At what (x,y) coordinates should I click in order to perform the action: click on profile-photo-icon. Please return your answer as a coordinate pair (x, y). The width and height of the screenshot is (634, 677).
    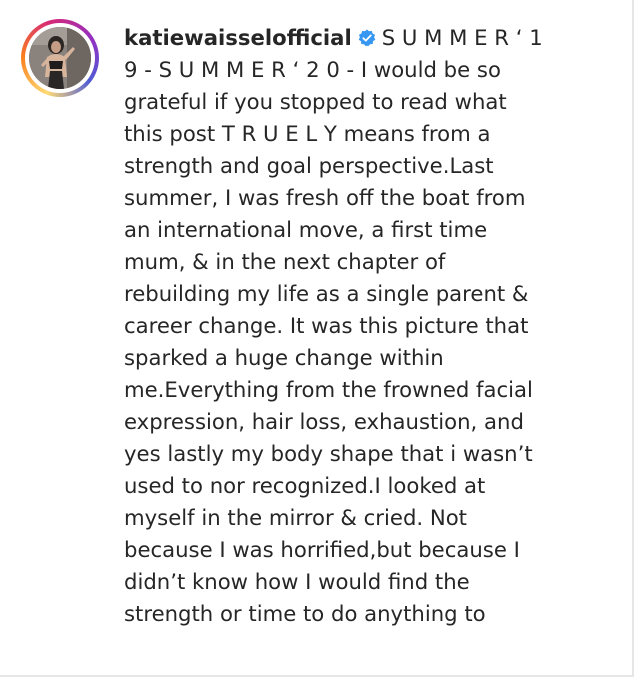
    Looking at the image, I should click on (60, 58).